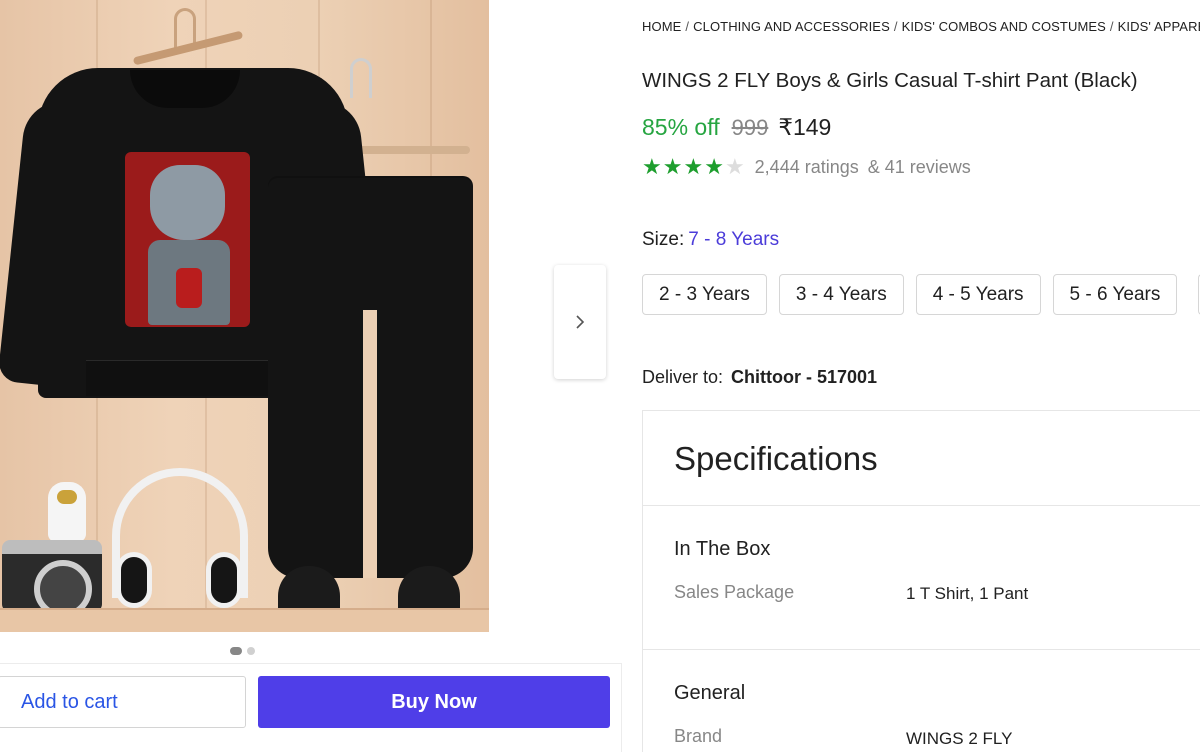 The image size is (1200, 752). I want to click on size-label-text: Size:, so click(663, 239).